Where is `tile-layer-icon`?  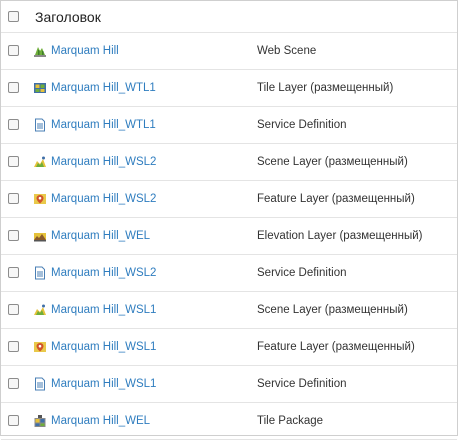
tile-layer-icon is located at coordinates (40, 88).